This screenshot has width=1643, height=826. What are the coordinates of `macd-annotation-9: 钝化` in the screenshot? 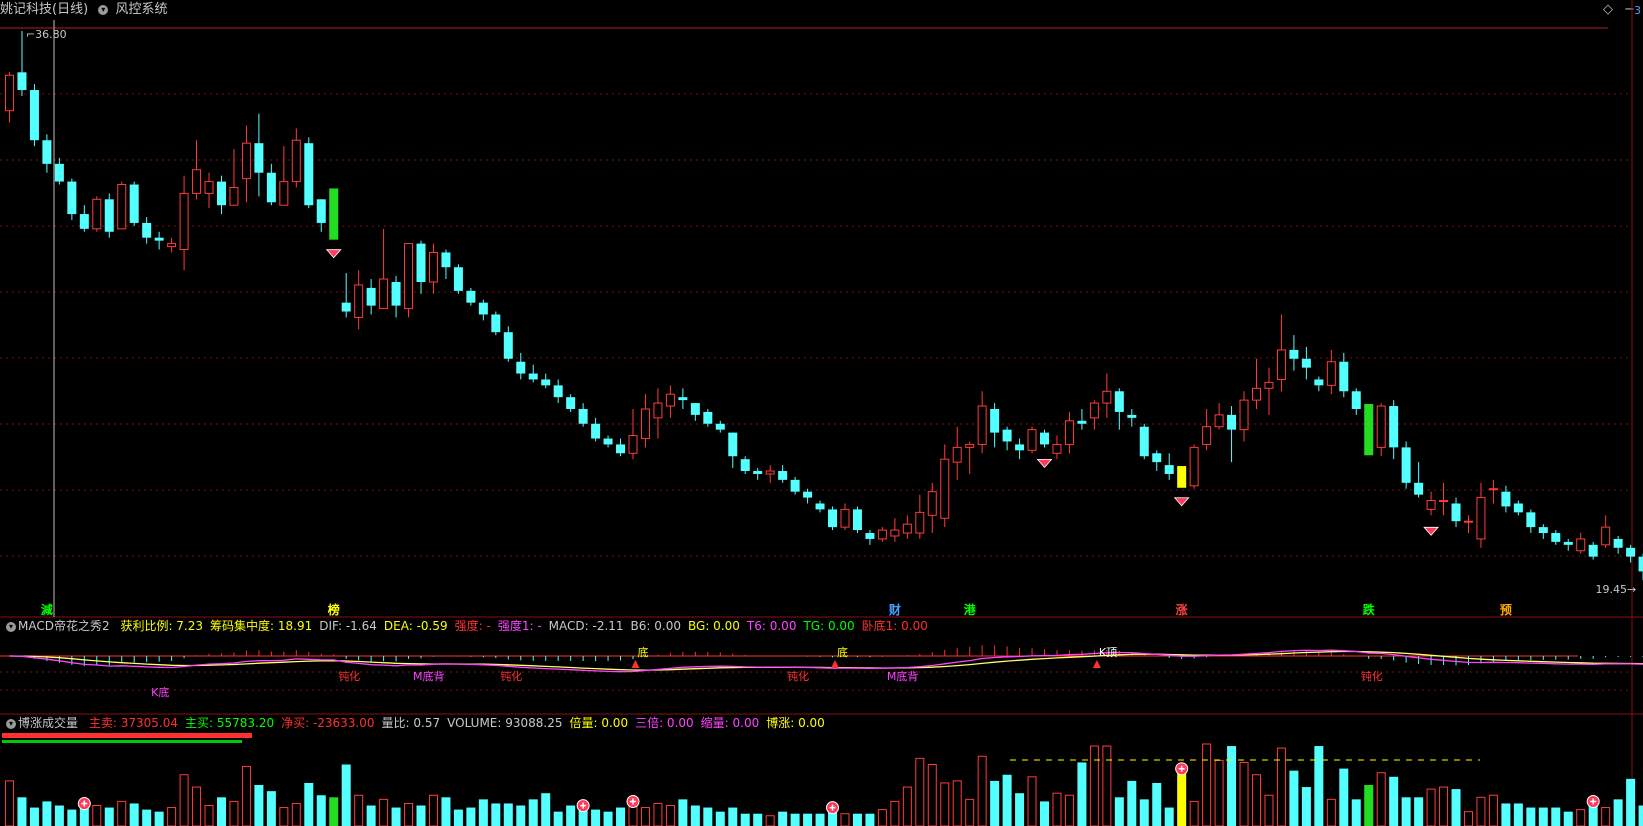 It's located at (1372, 676).